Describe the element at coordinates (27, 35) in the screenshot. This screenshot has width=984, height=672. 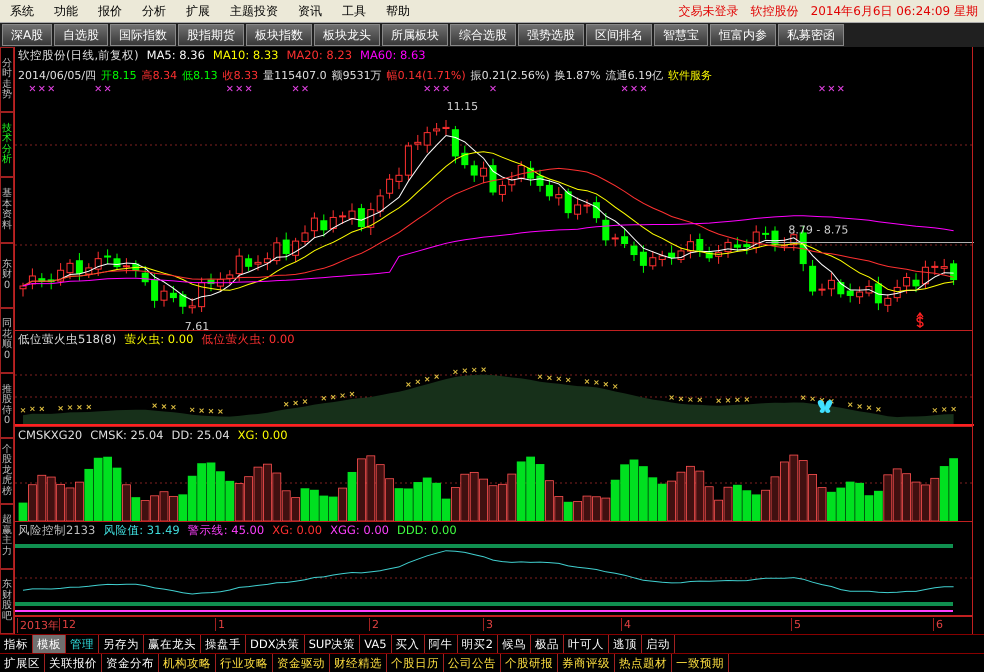
I see `toolbar-button: 深A股` at that location.